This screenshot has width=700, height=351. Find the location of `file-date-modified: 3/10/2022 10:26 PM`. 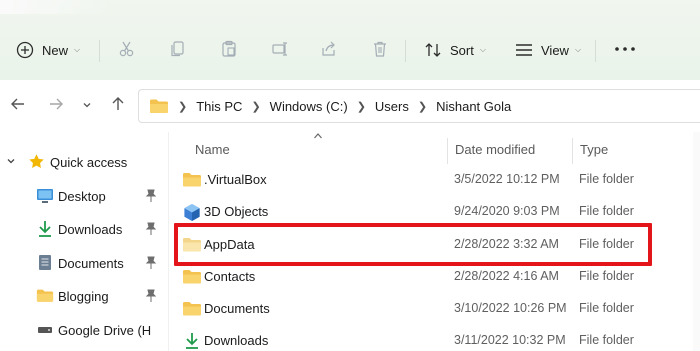

file-date-modified: 3/10/2022 10:26 PM is located at coordinates (510, 308).